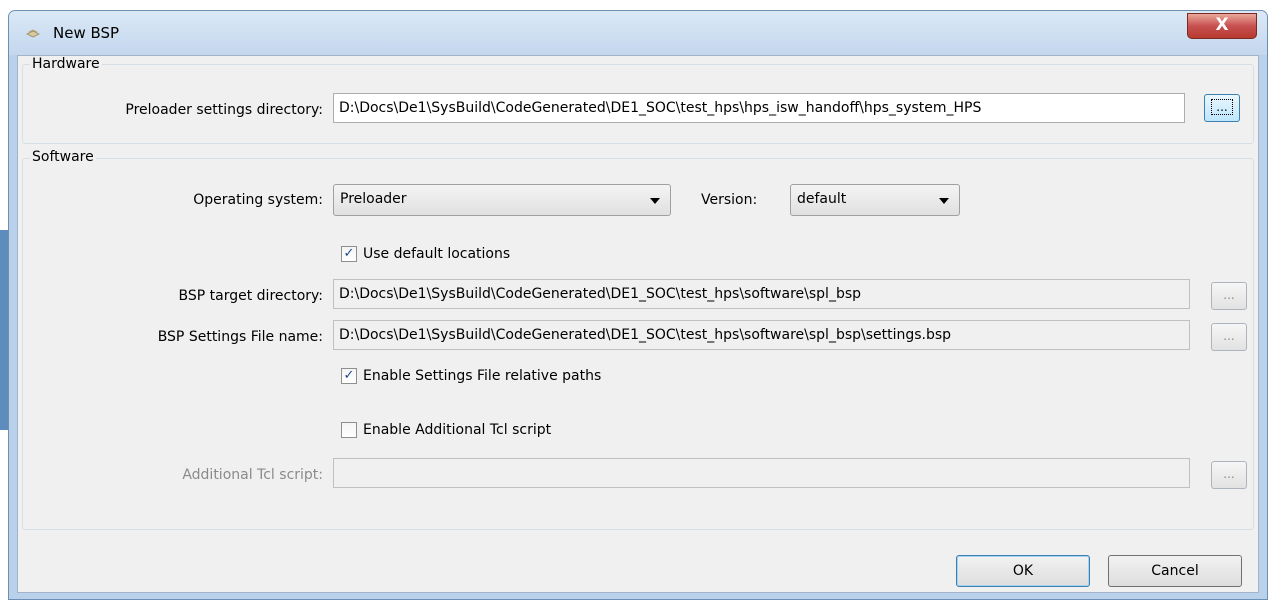  Describe the element at coordinates (638, 33) in the screenshot. I see `title-bar: New BSP X` at that location.